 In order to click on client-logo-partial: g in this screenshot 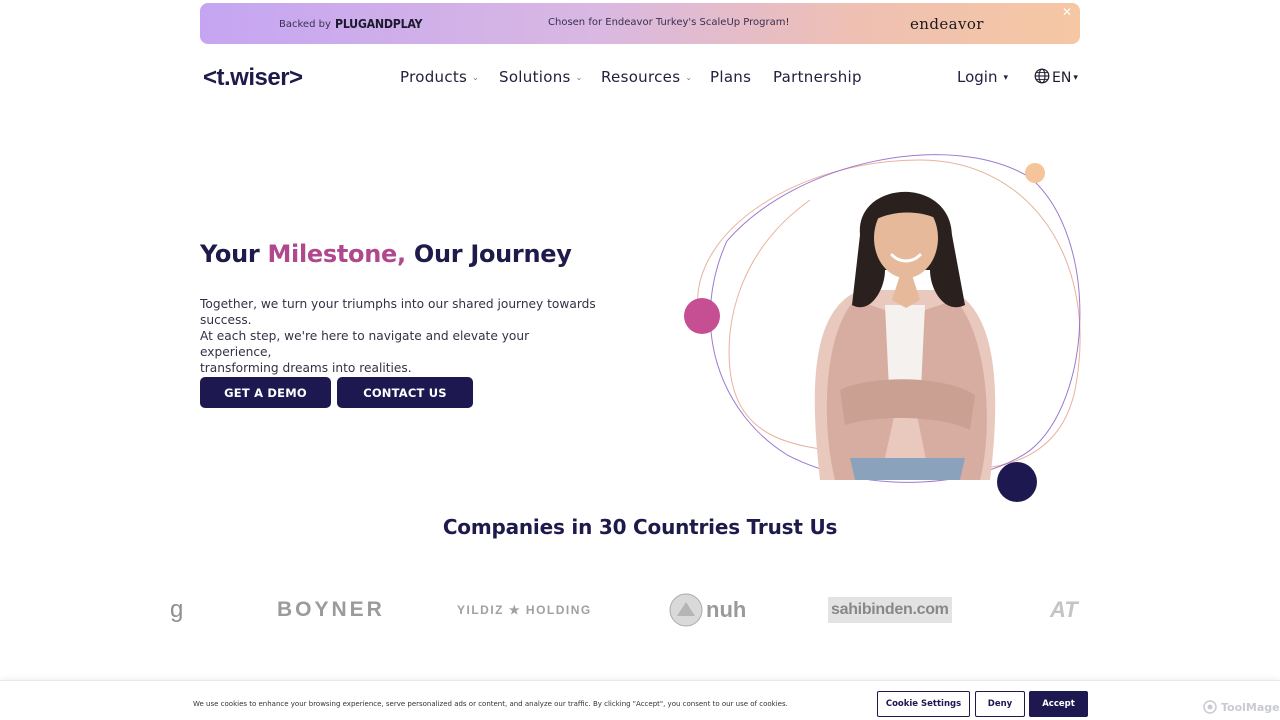, I will do `click(177, 609)`.